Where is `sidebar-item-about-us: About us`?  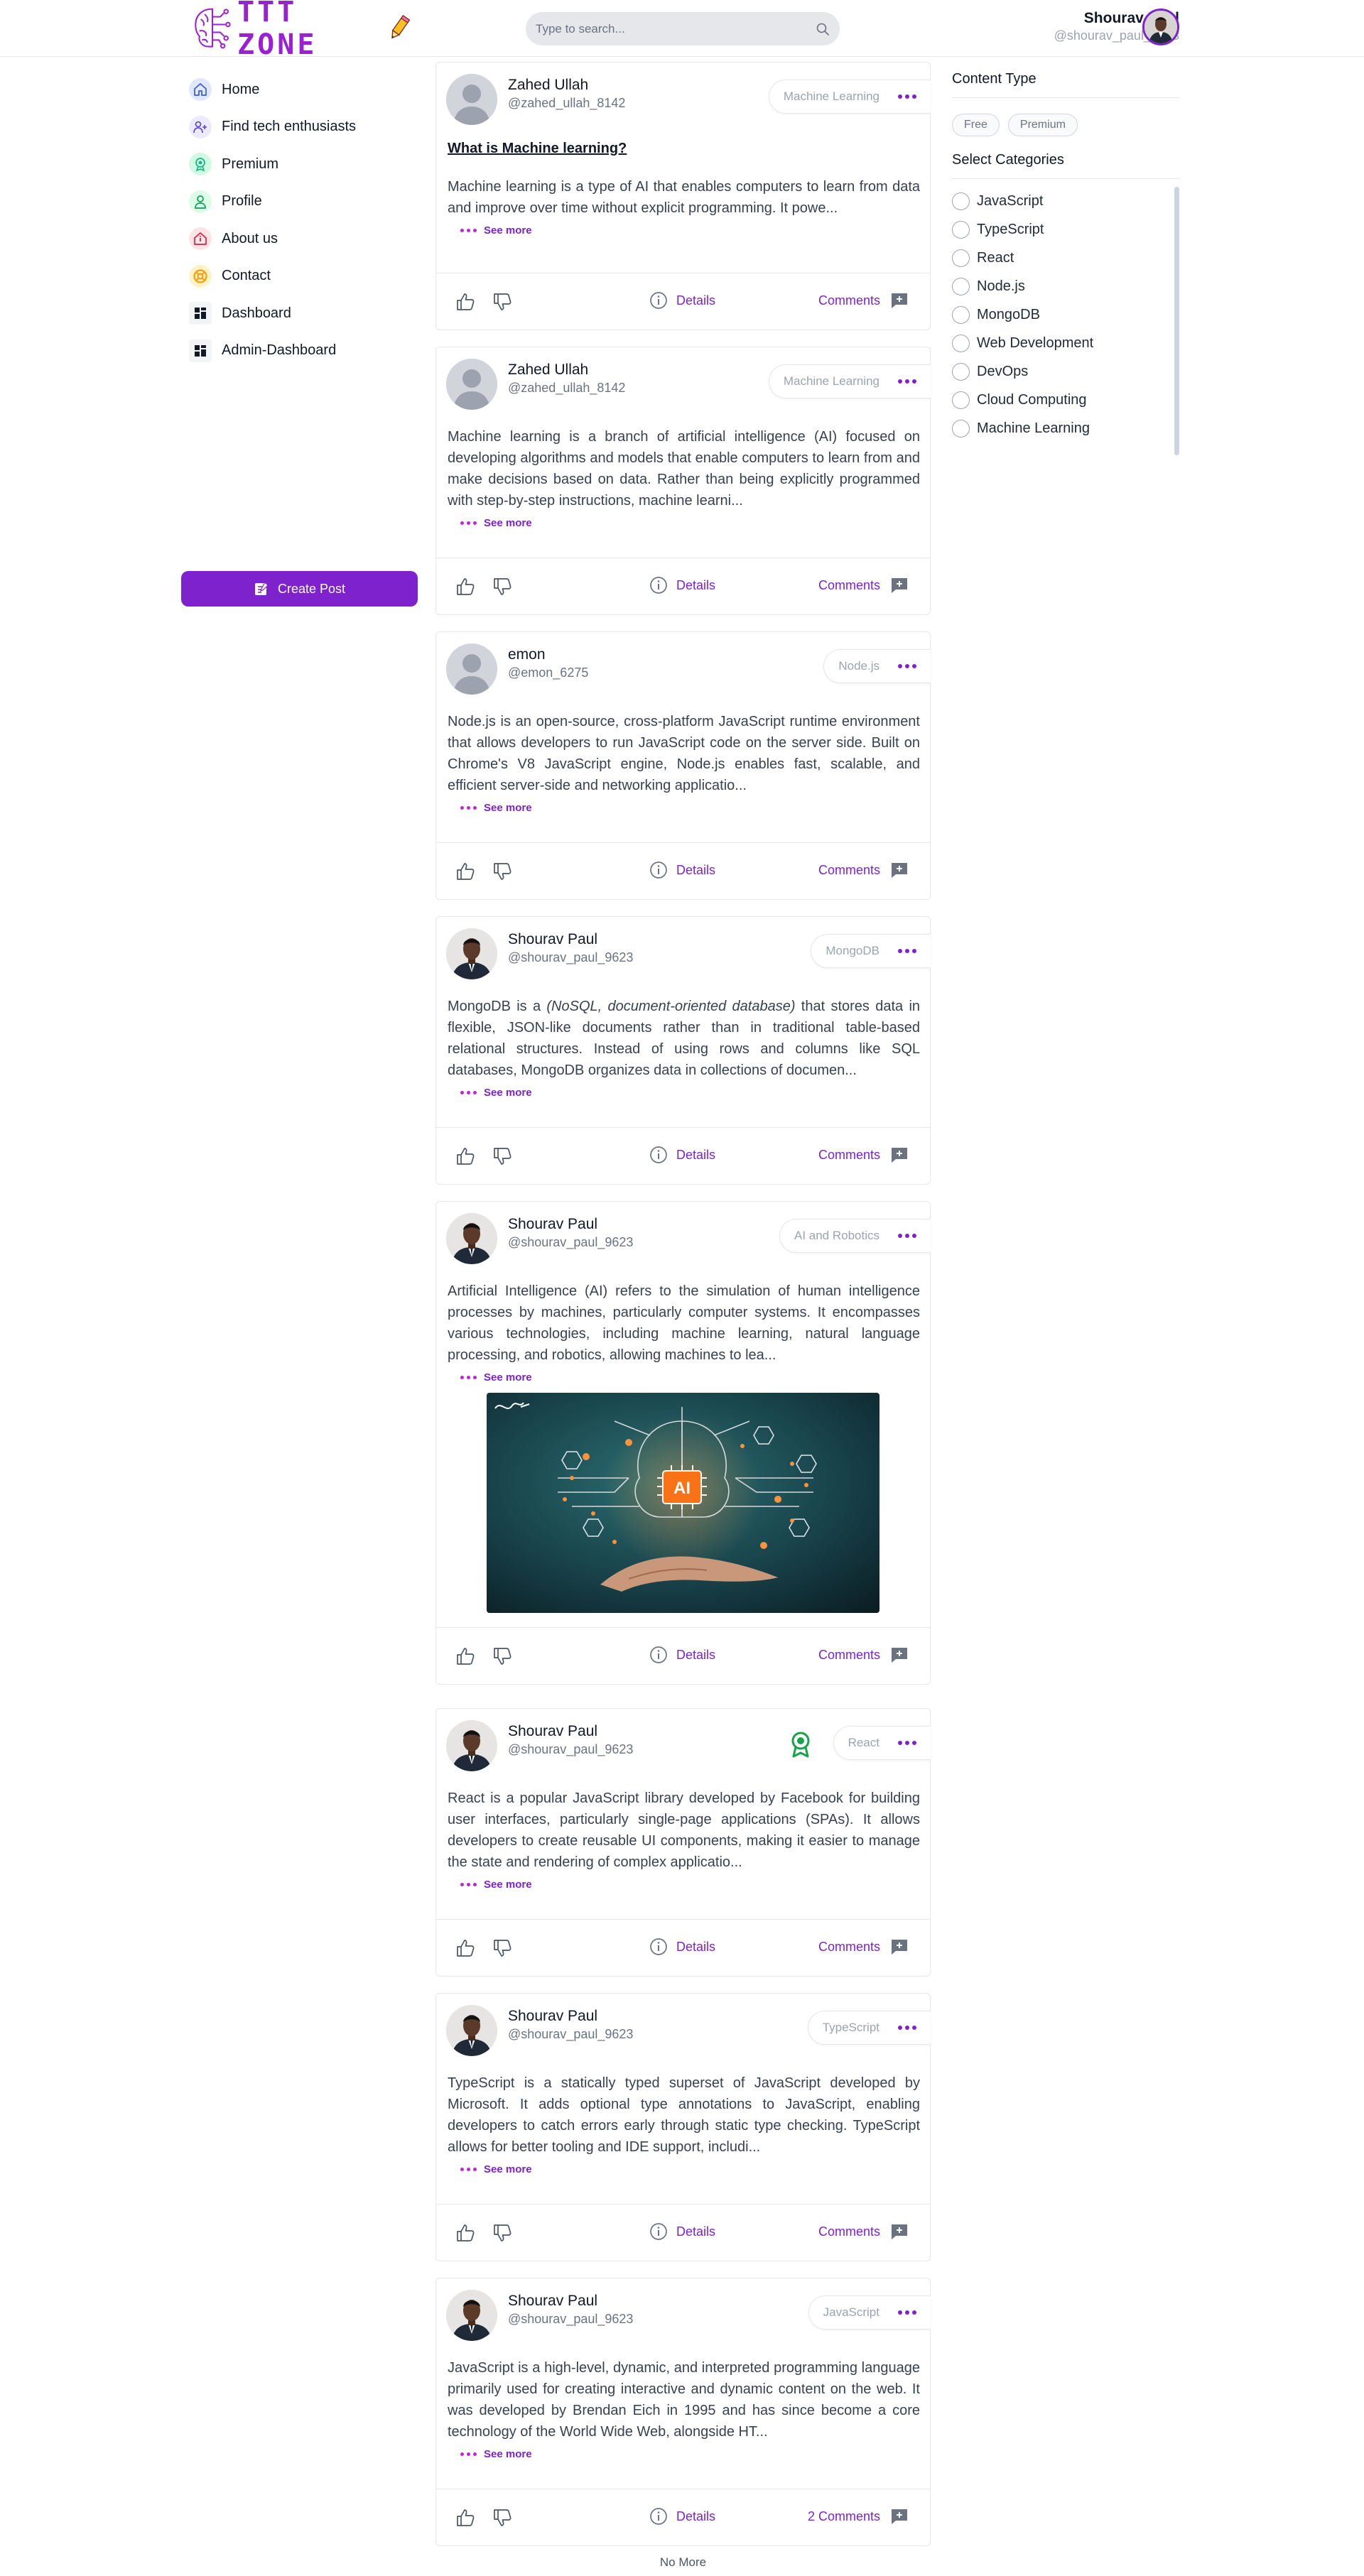
sidebar-item-about-us: About us is located at coordinates (306, 239).